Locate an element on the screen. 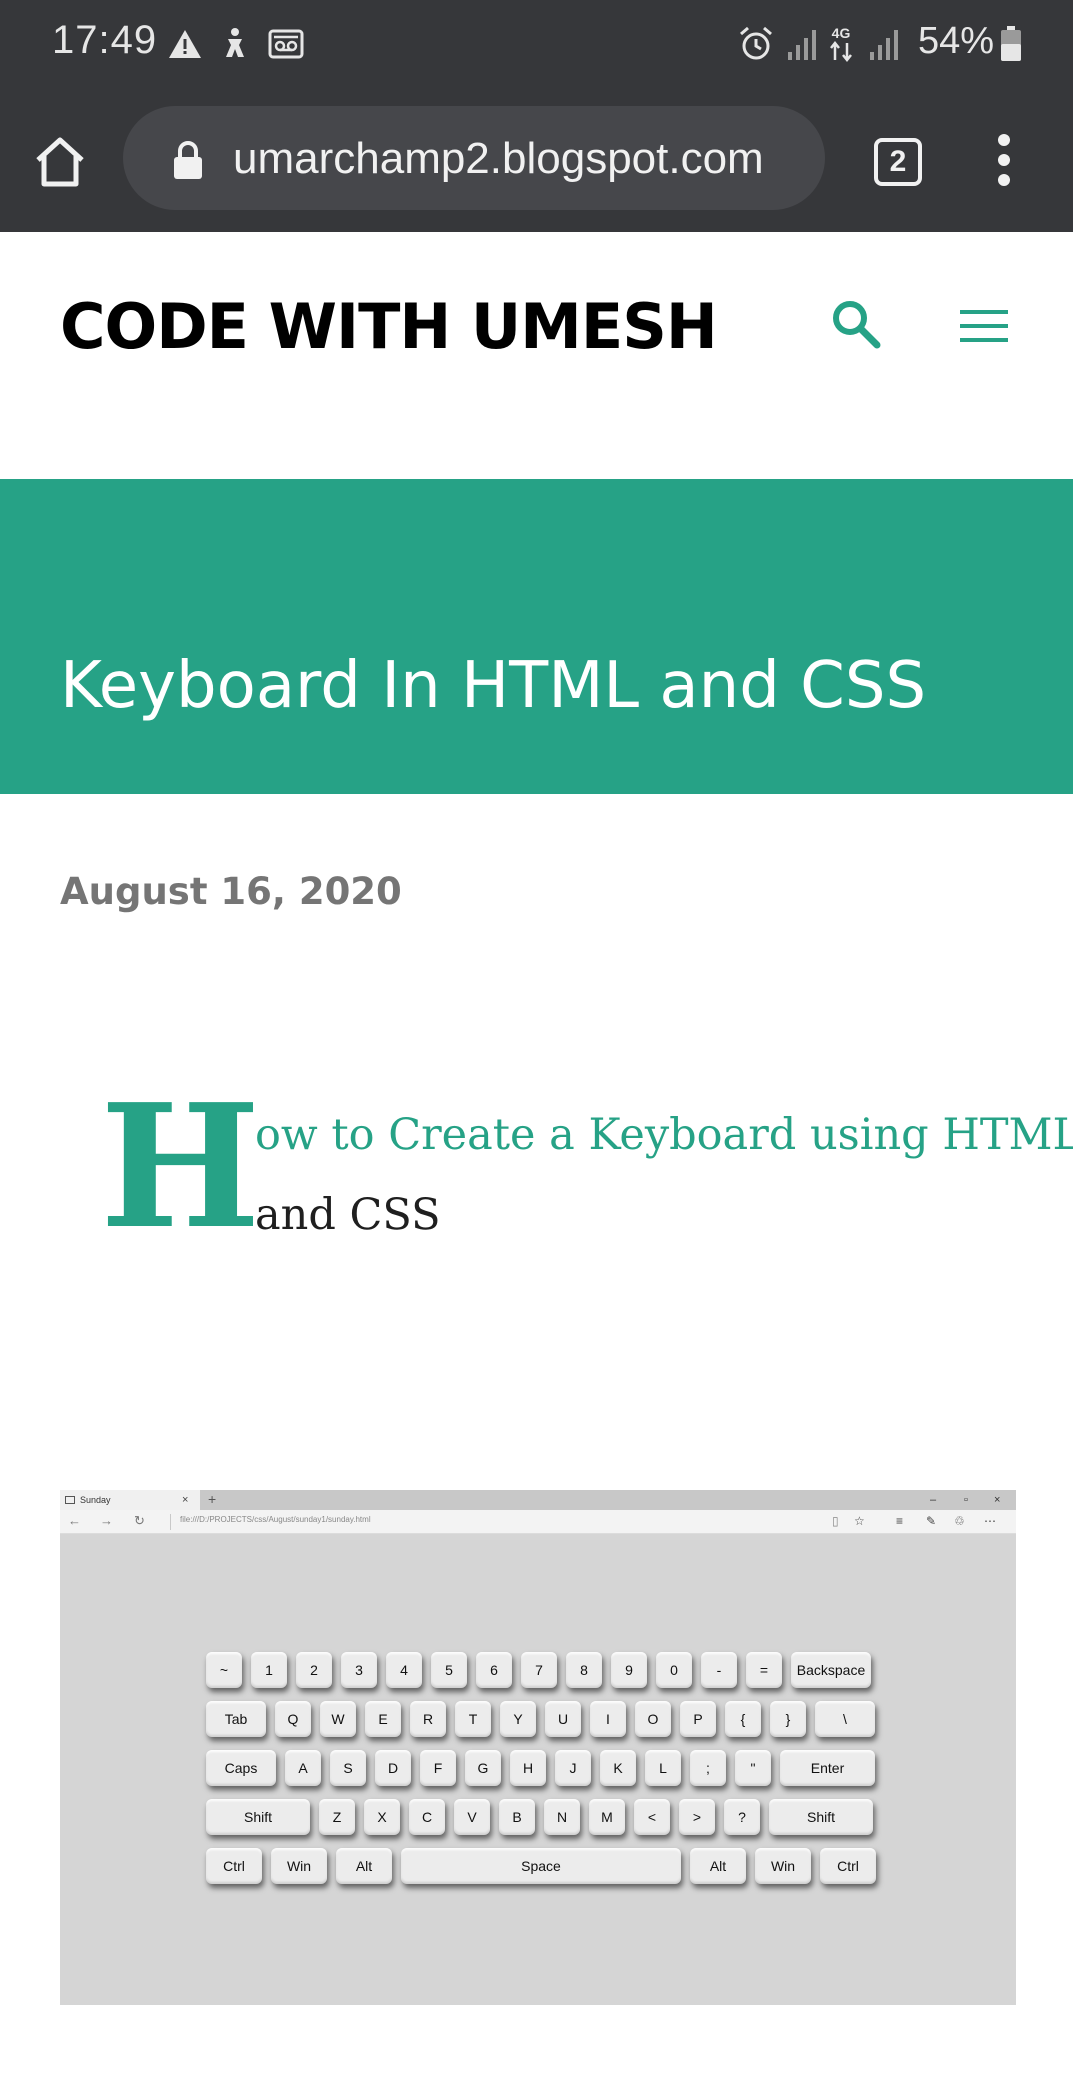 The width and height of the screenshot is (1073, 2077). keyboard-key: 1 is located at coordinates (269, 1670).